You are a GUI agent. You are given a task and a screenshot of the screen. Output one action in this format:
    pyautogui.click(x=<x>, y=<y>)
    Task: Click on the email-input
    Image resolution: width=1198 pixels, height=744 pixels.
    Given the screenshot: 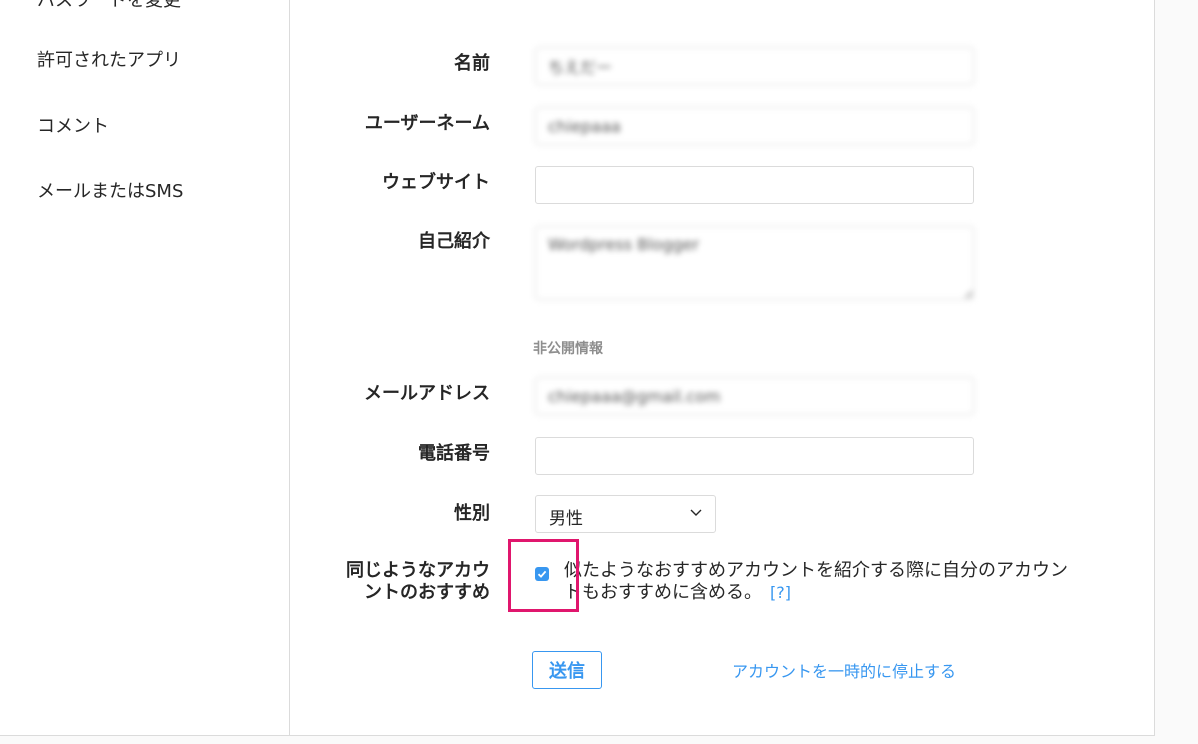 What is the action you would take?
    pyautogui.click(x=754, y=396)
    